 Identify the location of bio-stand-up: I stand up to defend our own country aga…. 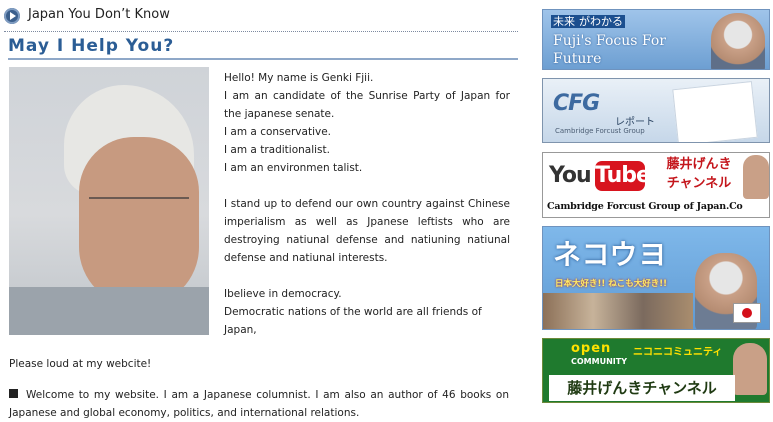
(367, 231).